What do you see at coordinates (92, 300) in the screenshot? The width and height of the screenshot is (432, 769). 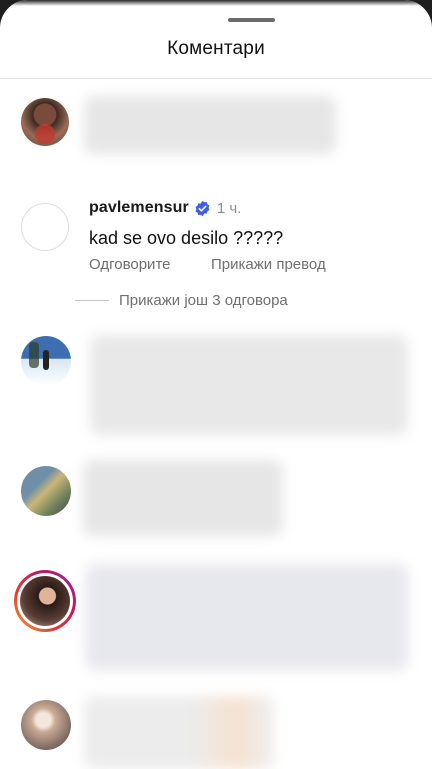 I see `replies-line` at bounding box center [92, 300].